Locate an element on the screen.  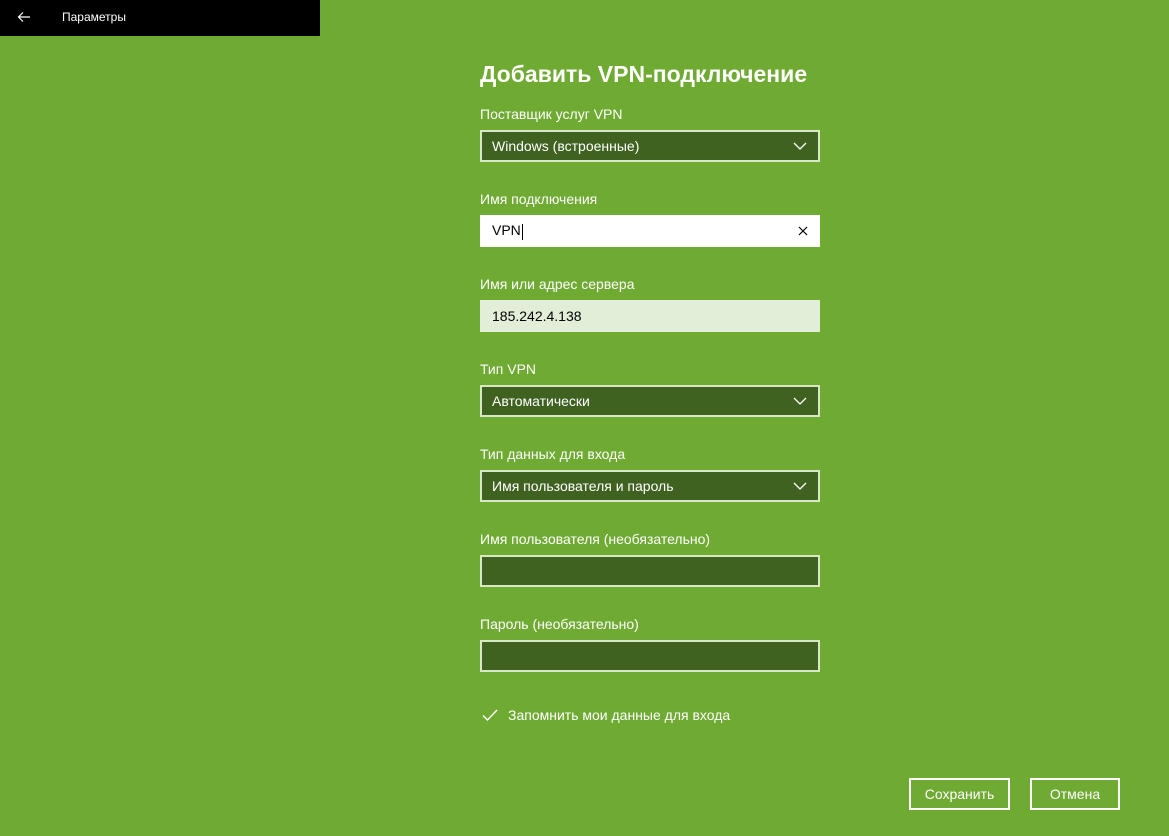
password-field: Пароль (необязательно) is located at coordinates (650, 643).